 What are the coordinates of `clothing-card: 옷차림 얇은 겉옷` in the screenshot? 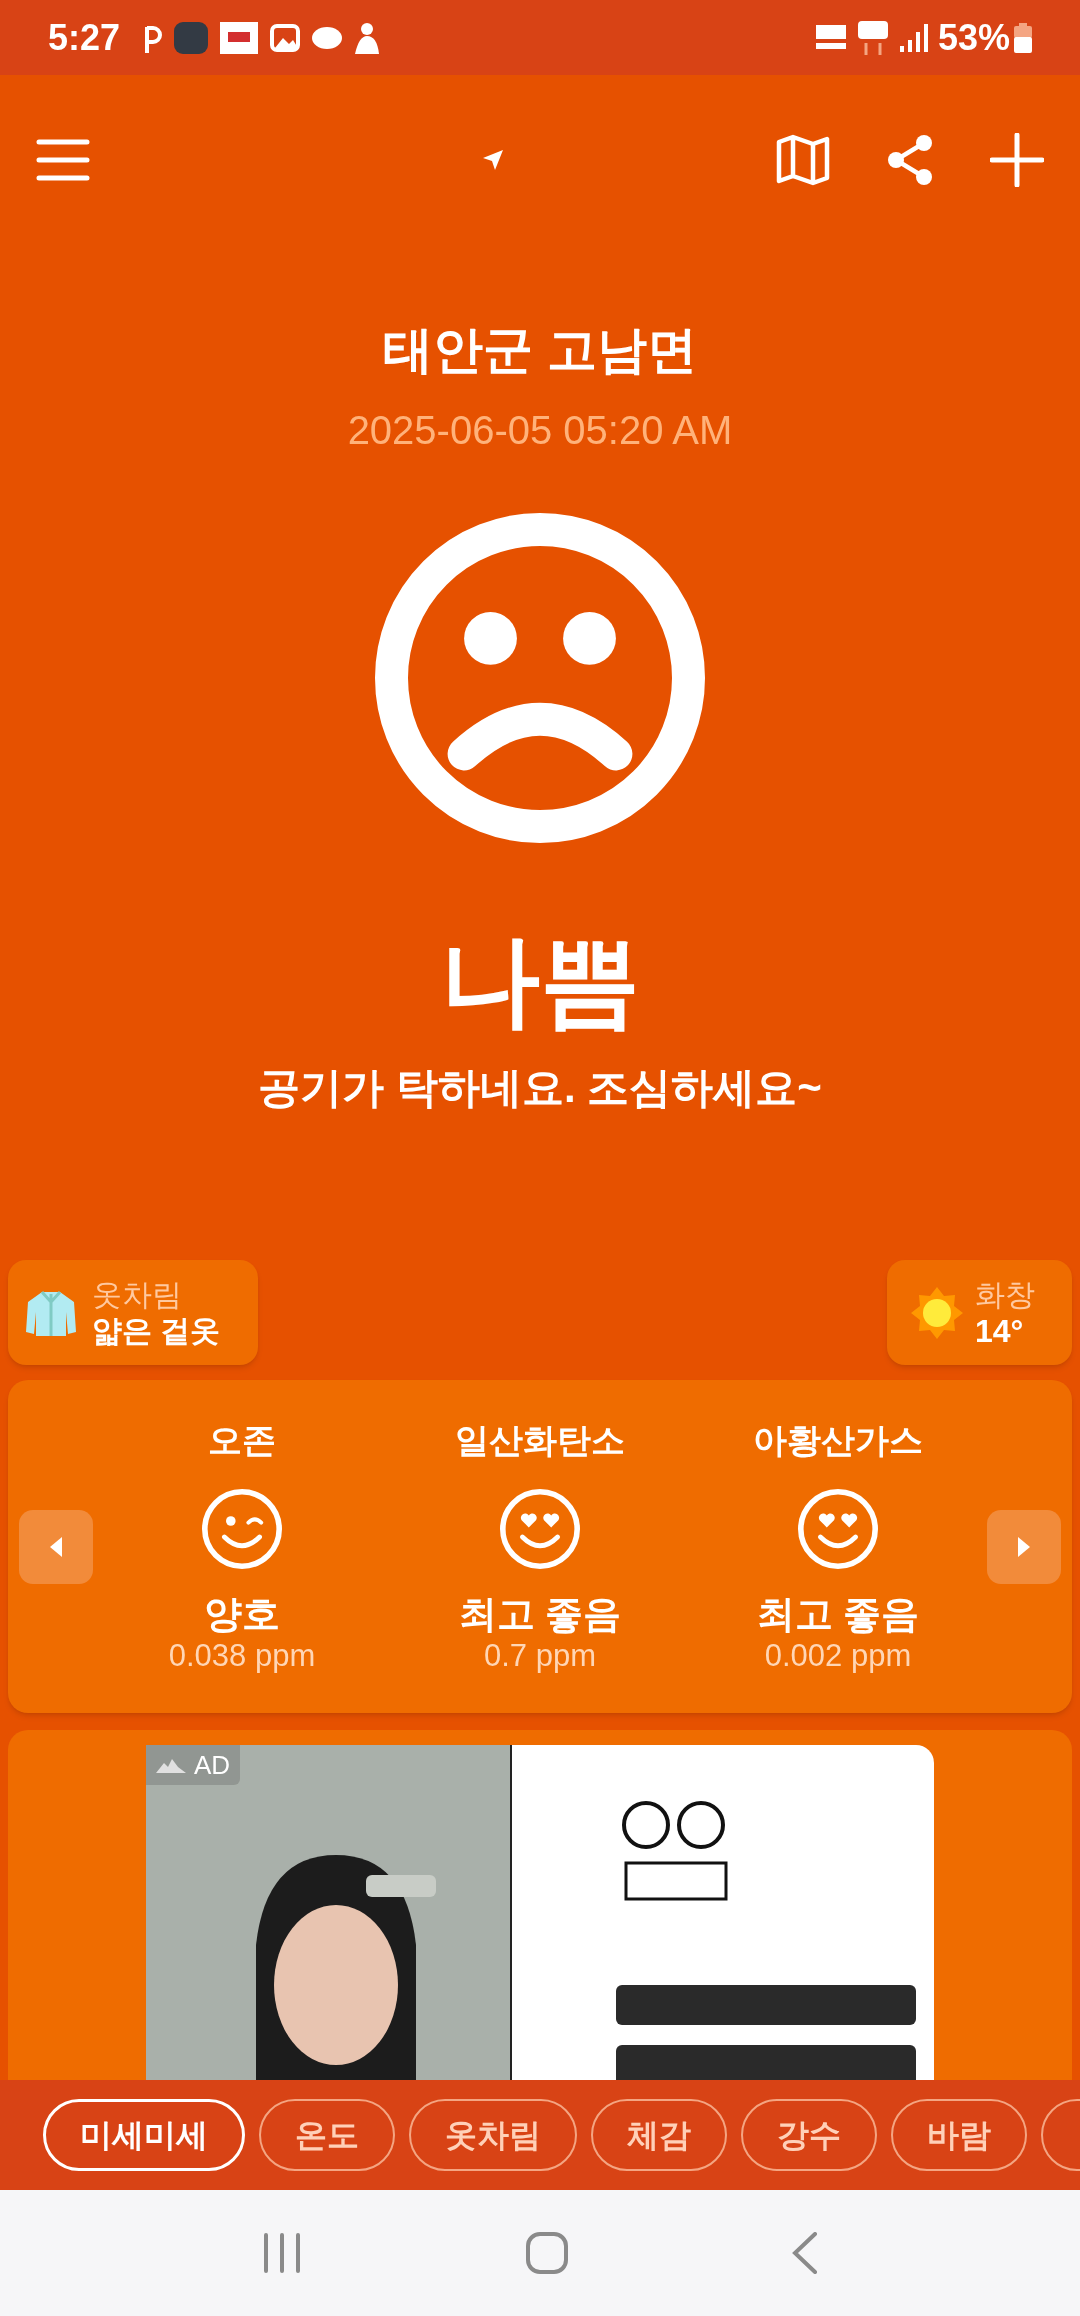 It's located at (133, 1312).